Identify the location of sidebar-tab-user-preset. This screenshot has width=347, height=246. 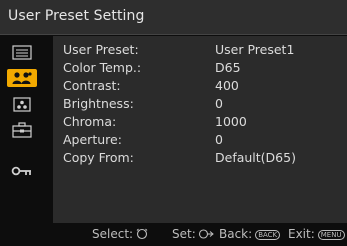
(22, 78).